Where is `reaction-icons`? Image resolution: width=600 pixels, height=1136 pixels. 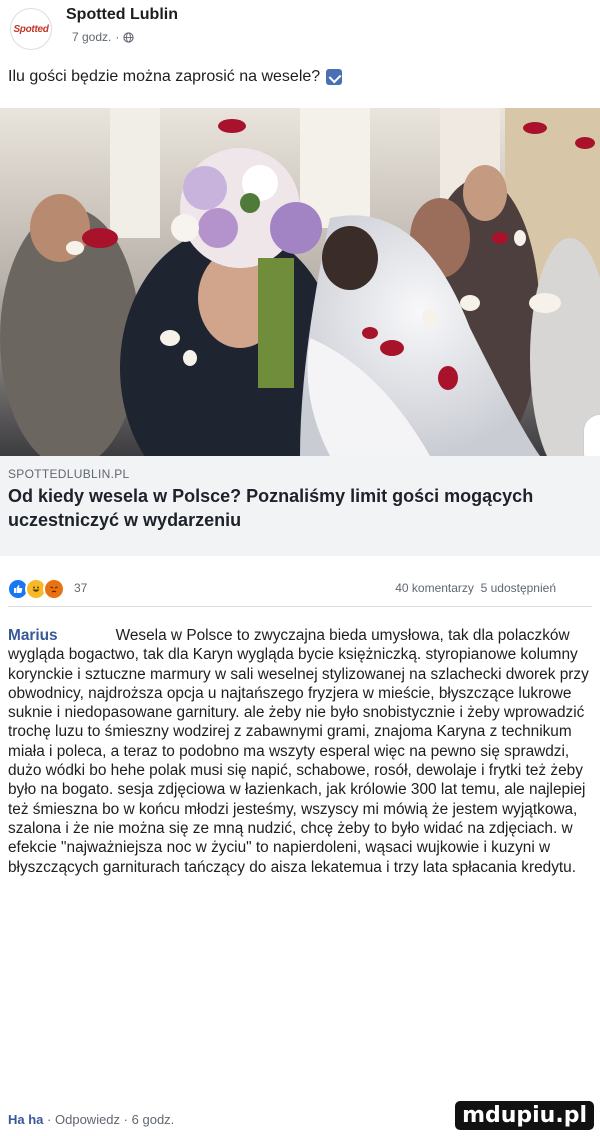 reaction-icons is located at coordinates (36, 589).